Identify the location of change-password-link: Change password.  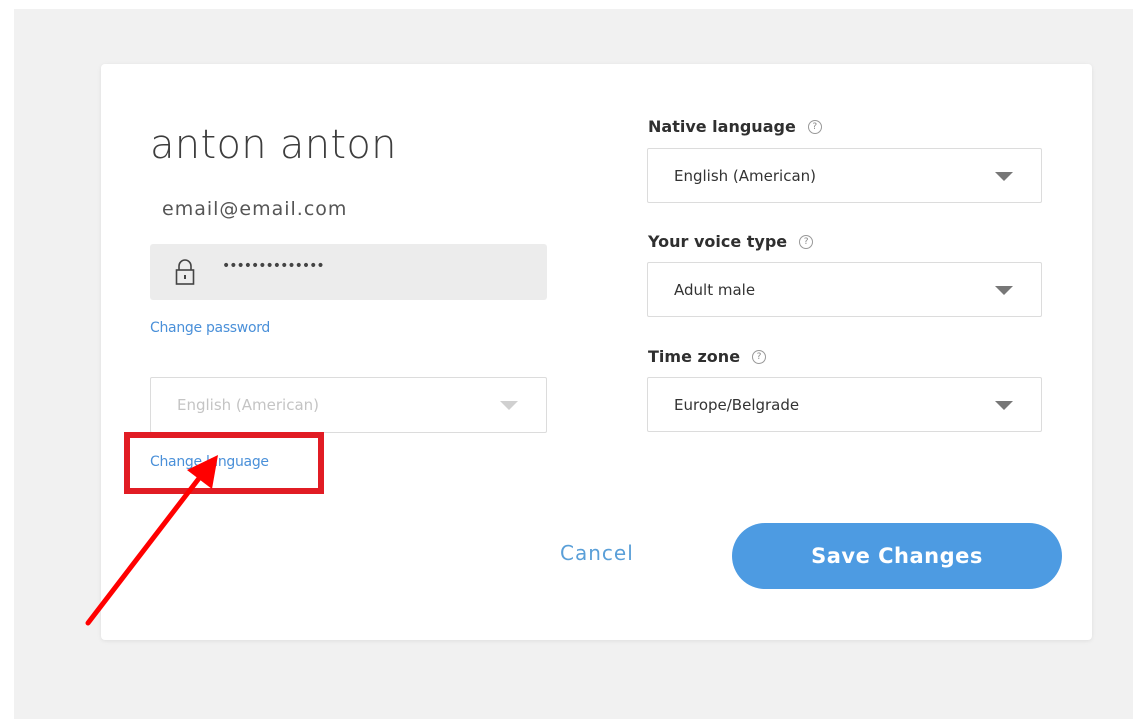
(210, 328).